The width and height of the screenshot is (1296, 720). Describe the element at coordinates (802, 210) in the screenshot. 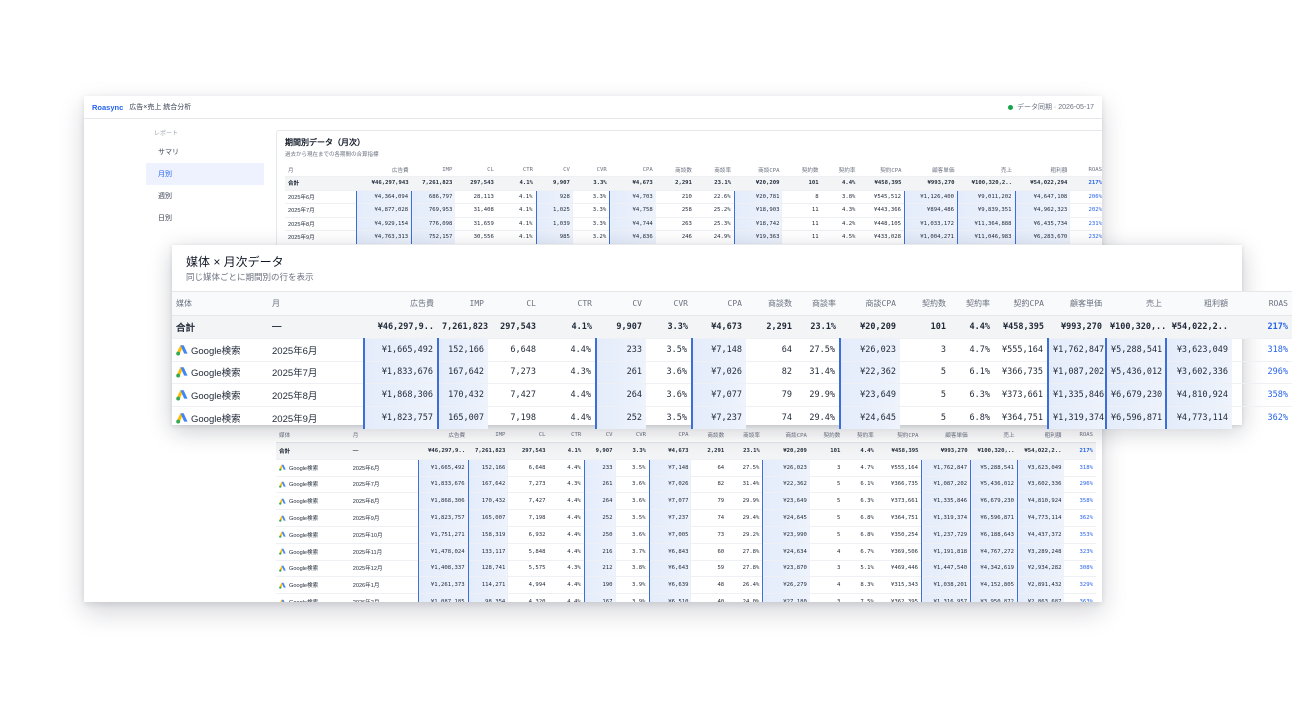

I see `table-cell: 11` at that location.